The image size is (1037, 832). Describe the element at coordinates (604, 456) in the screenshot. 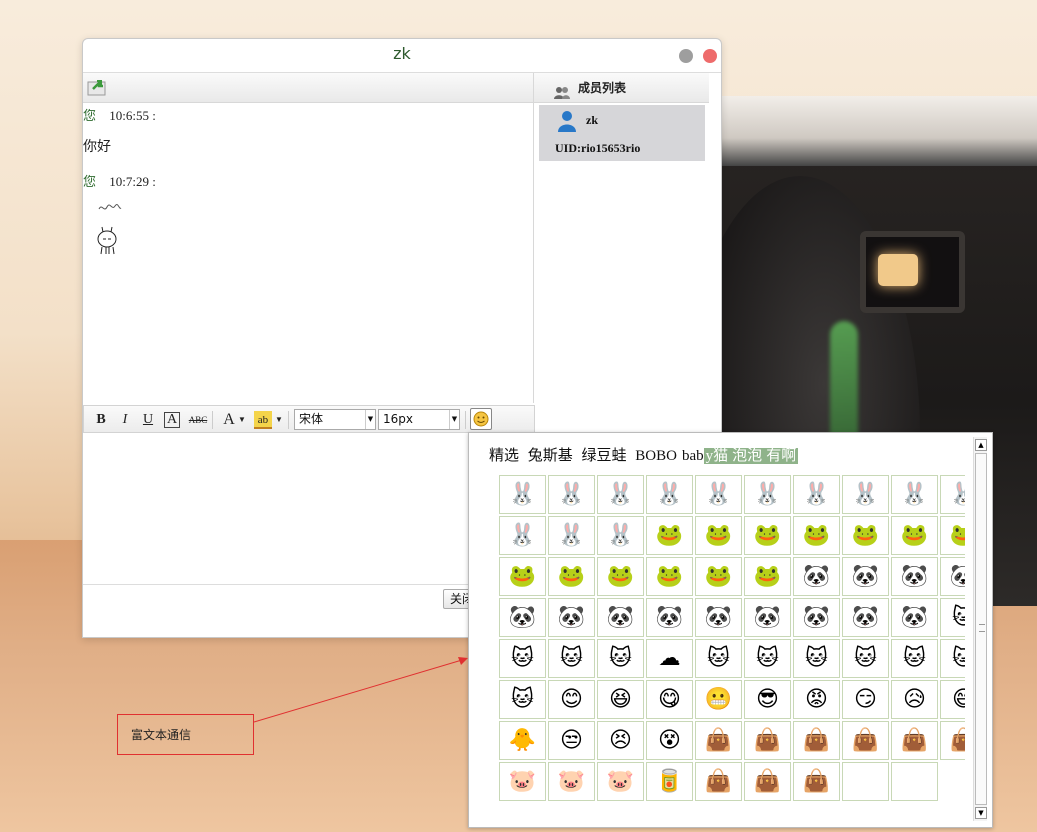

I see `emoji-tab-green-frog: 绿豆蛙` at that location.